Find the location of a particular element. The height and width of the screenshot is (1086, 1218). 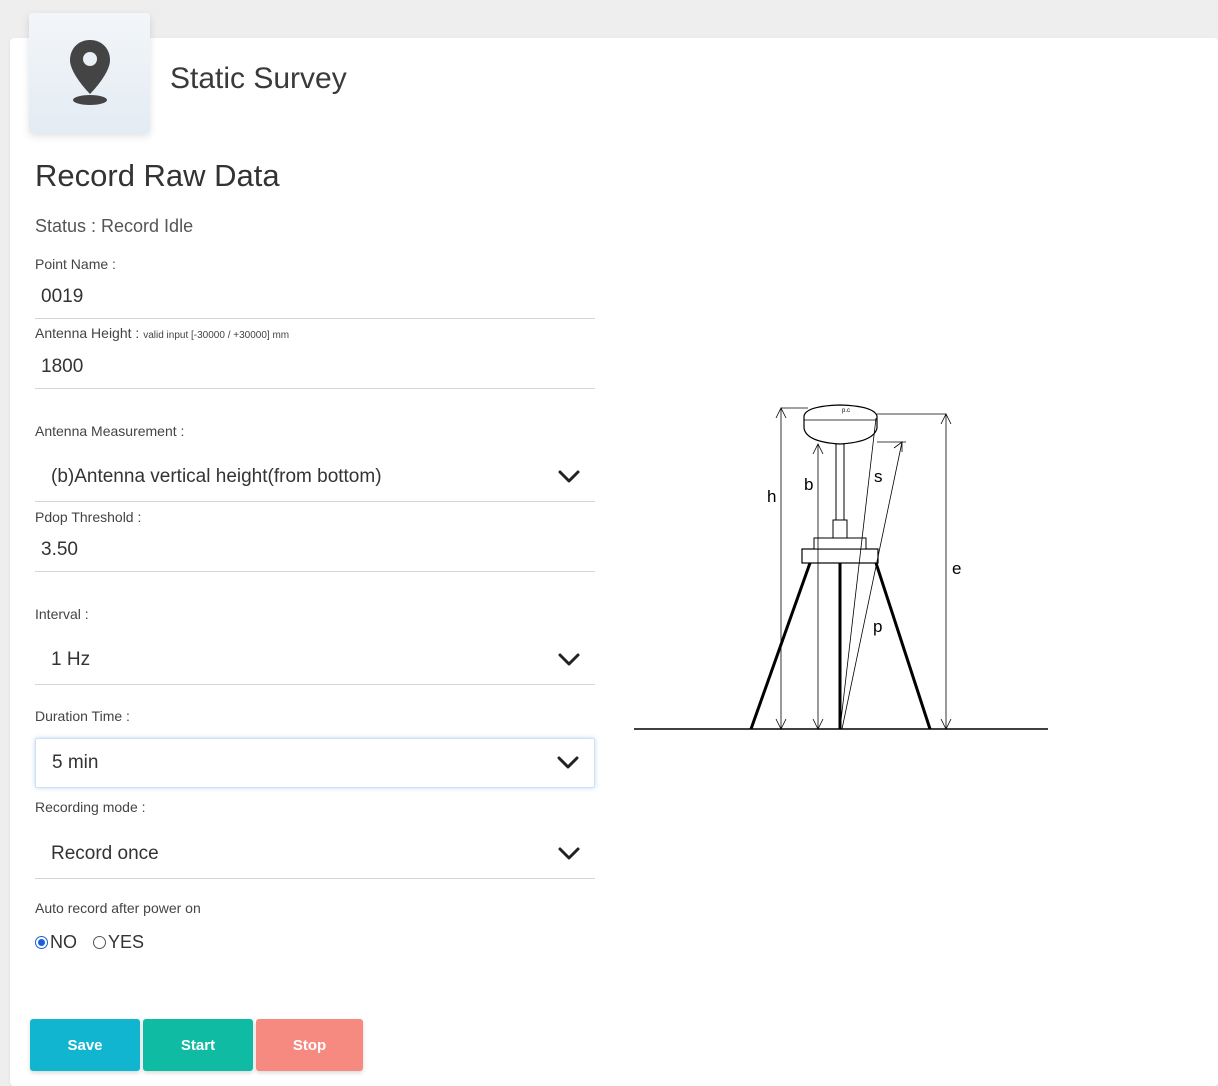

antenna-height-diagram: p.c h b s e p is located at coordinates (841, 567).